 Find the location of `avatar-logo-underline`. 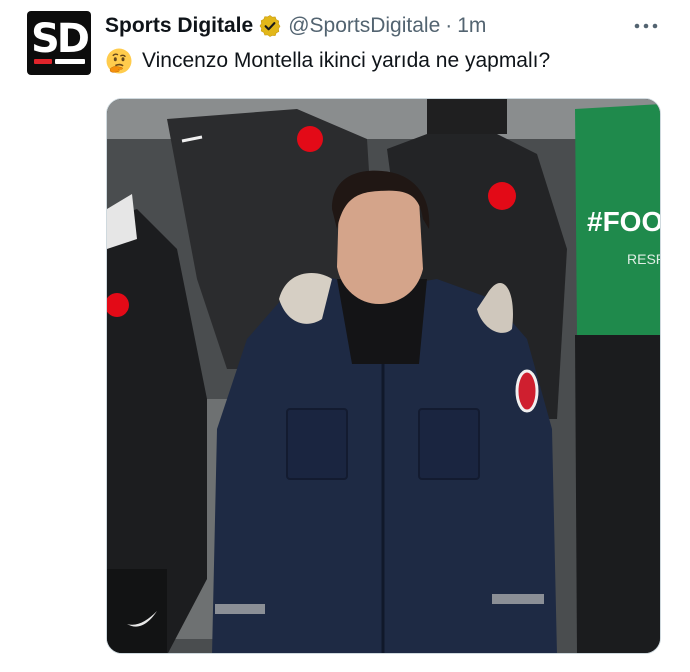

avatar-logo-underline is located at coordinates (70, 61).